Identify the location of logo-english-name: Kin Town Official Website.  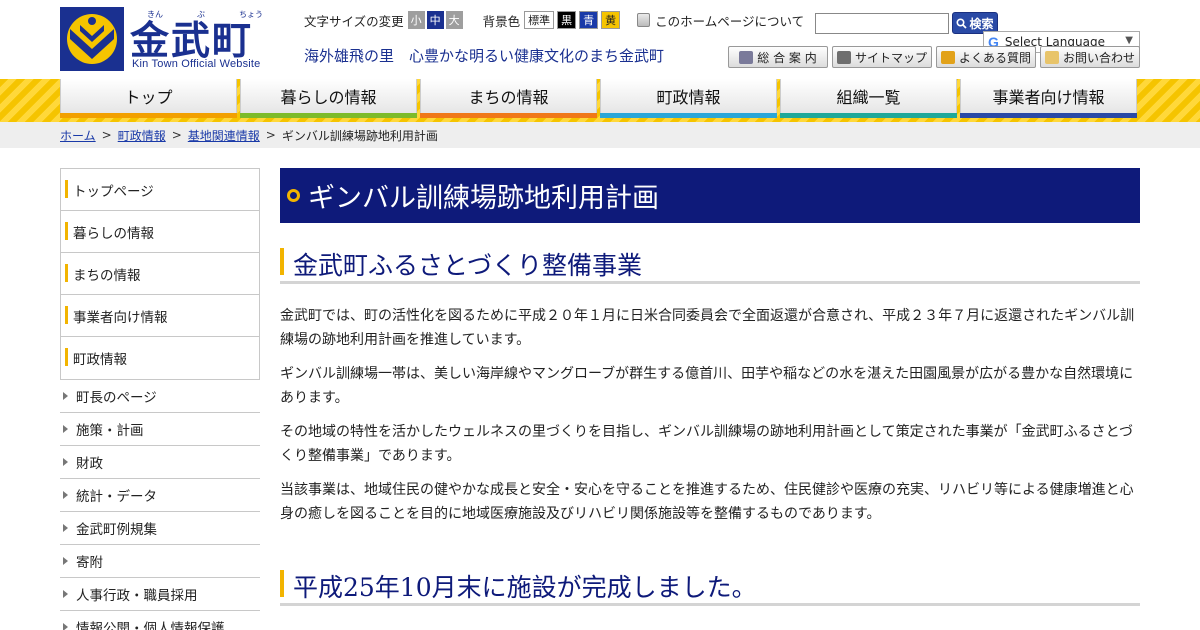
(196, 64).